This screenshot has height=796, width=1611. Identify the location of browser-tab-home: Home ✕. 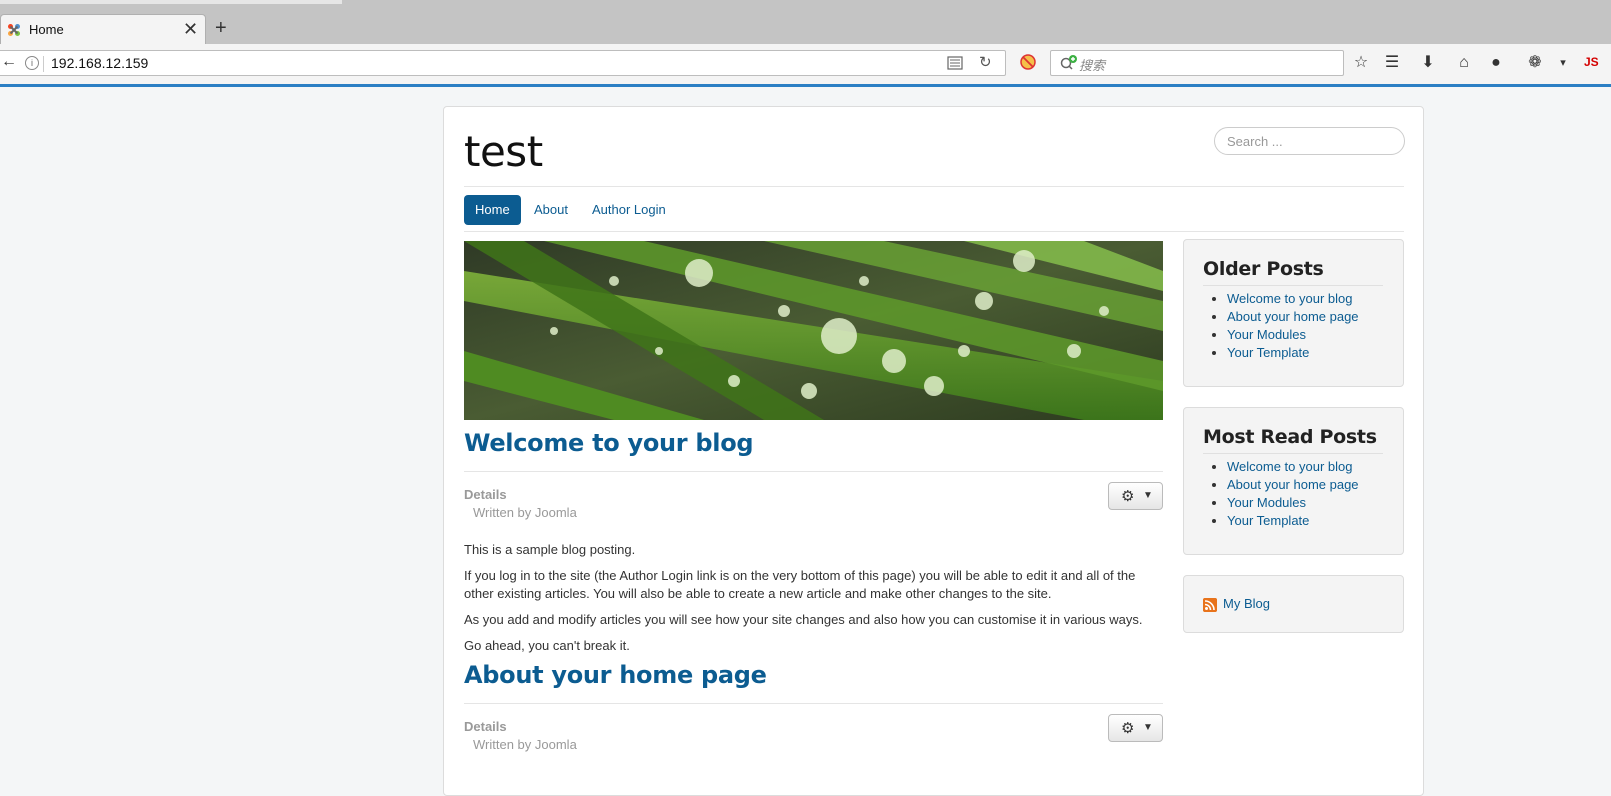
(103, 29).